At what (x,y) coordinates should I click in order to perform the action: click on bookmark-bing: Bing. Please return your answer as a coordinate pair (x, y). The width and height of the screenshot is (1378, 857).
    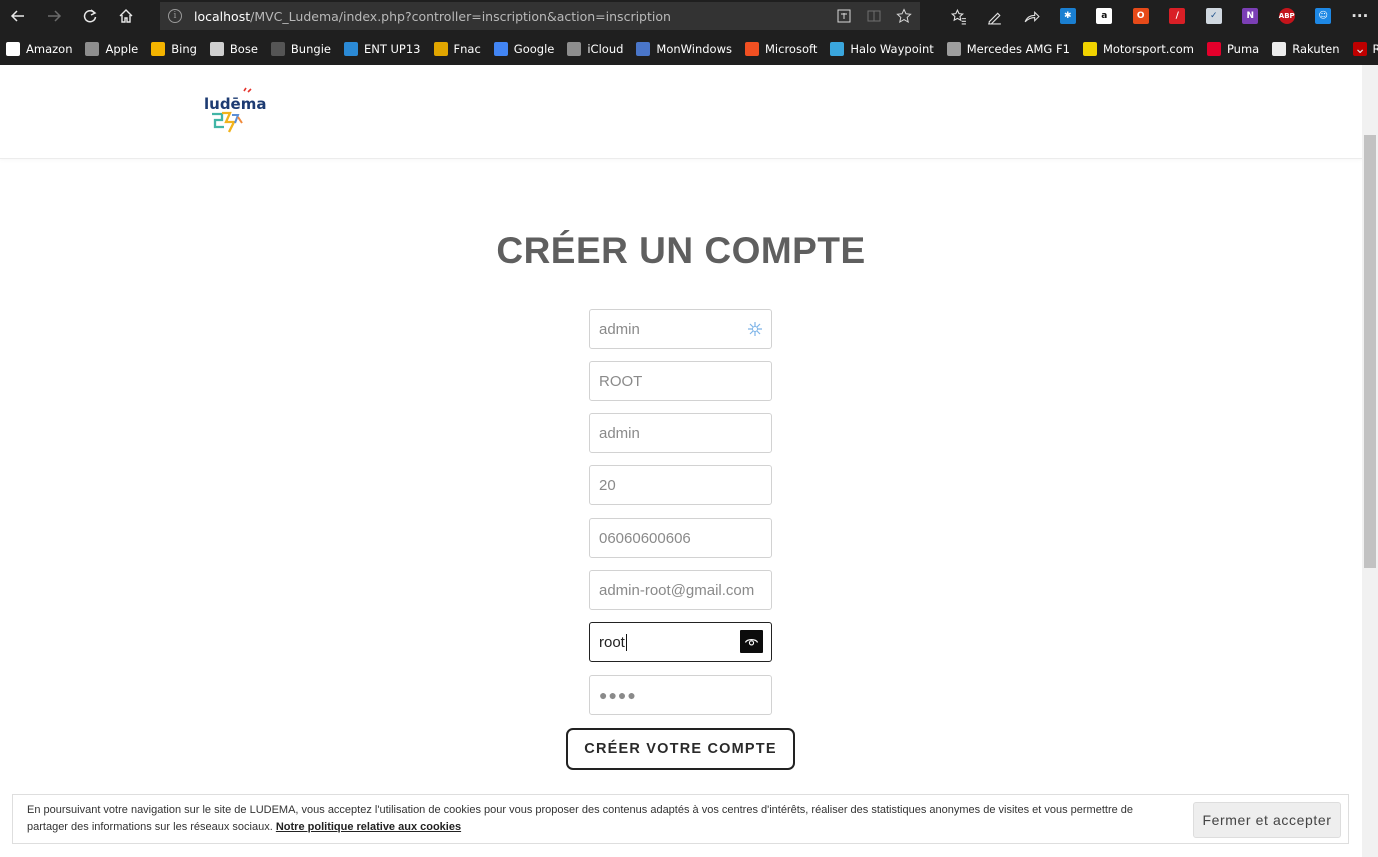
    Looking at the image, I should click on (174, 48).